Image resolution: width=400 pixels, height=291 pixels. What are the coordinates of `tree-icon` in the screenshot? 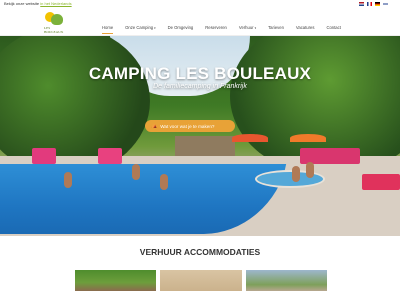 It's located at (57, 19).